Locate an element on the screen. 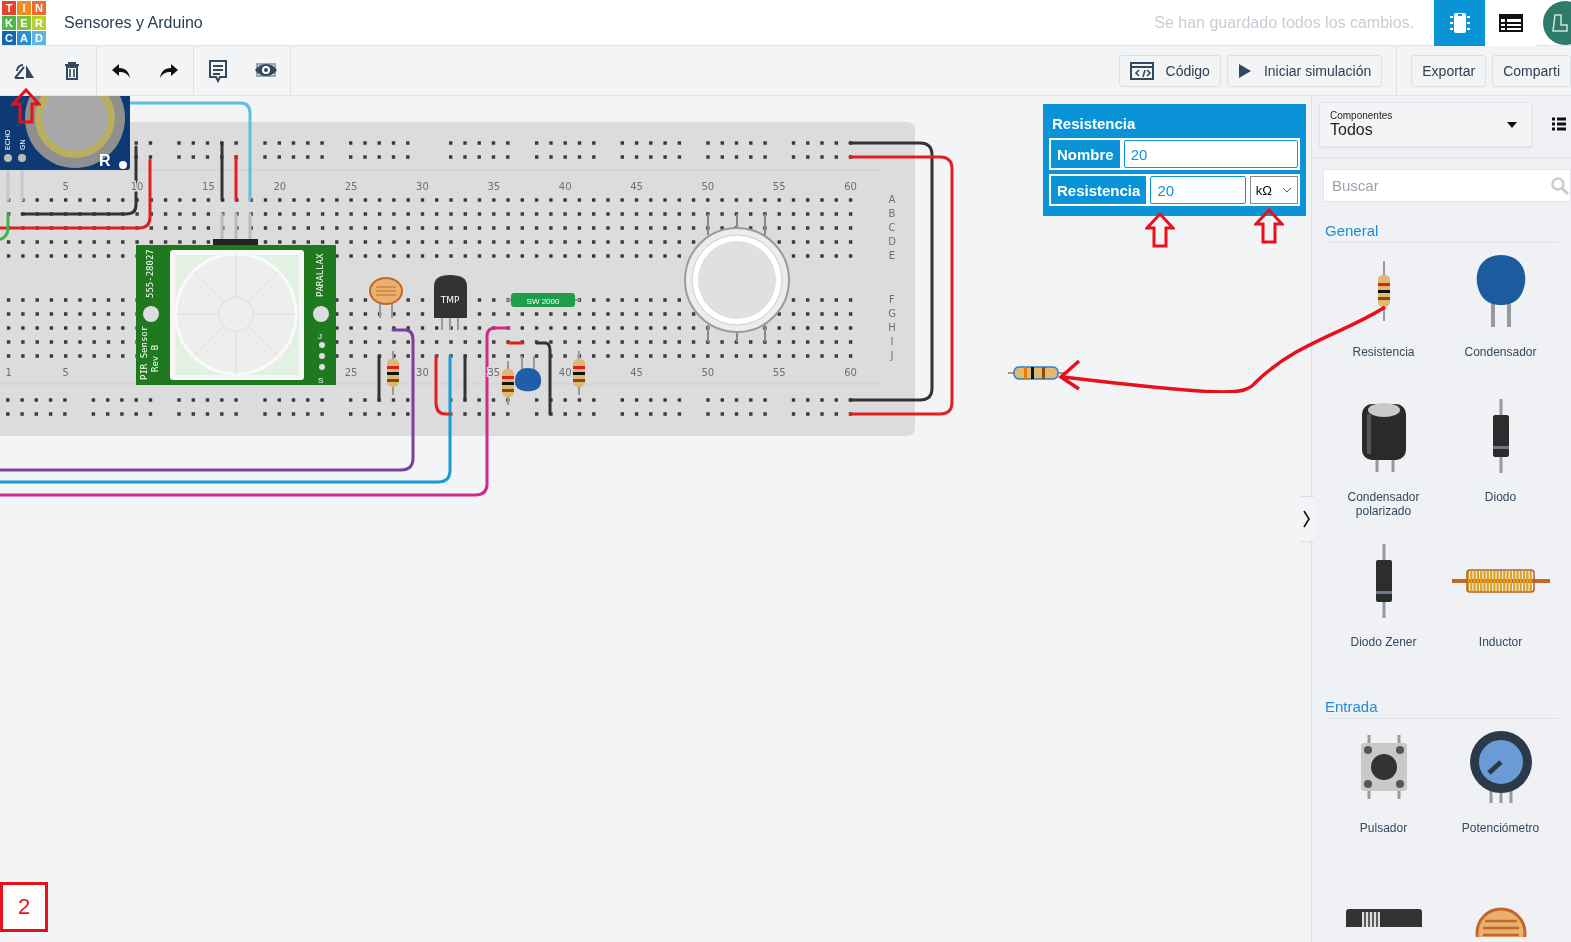 Image resolution: width=1571 pixels, height=942 pixels. column-number: 15 is located at coordinates (208, 186).